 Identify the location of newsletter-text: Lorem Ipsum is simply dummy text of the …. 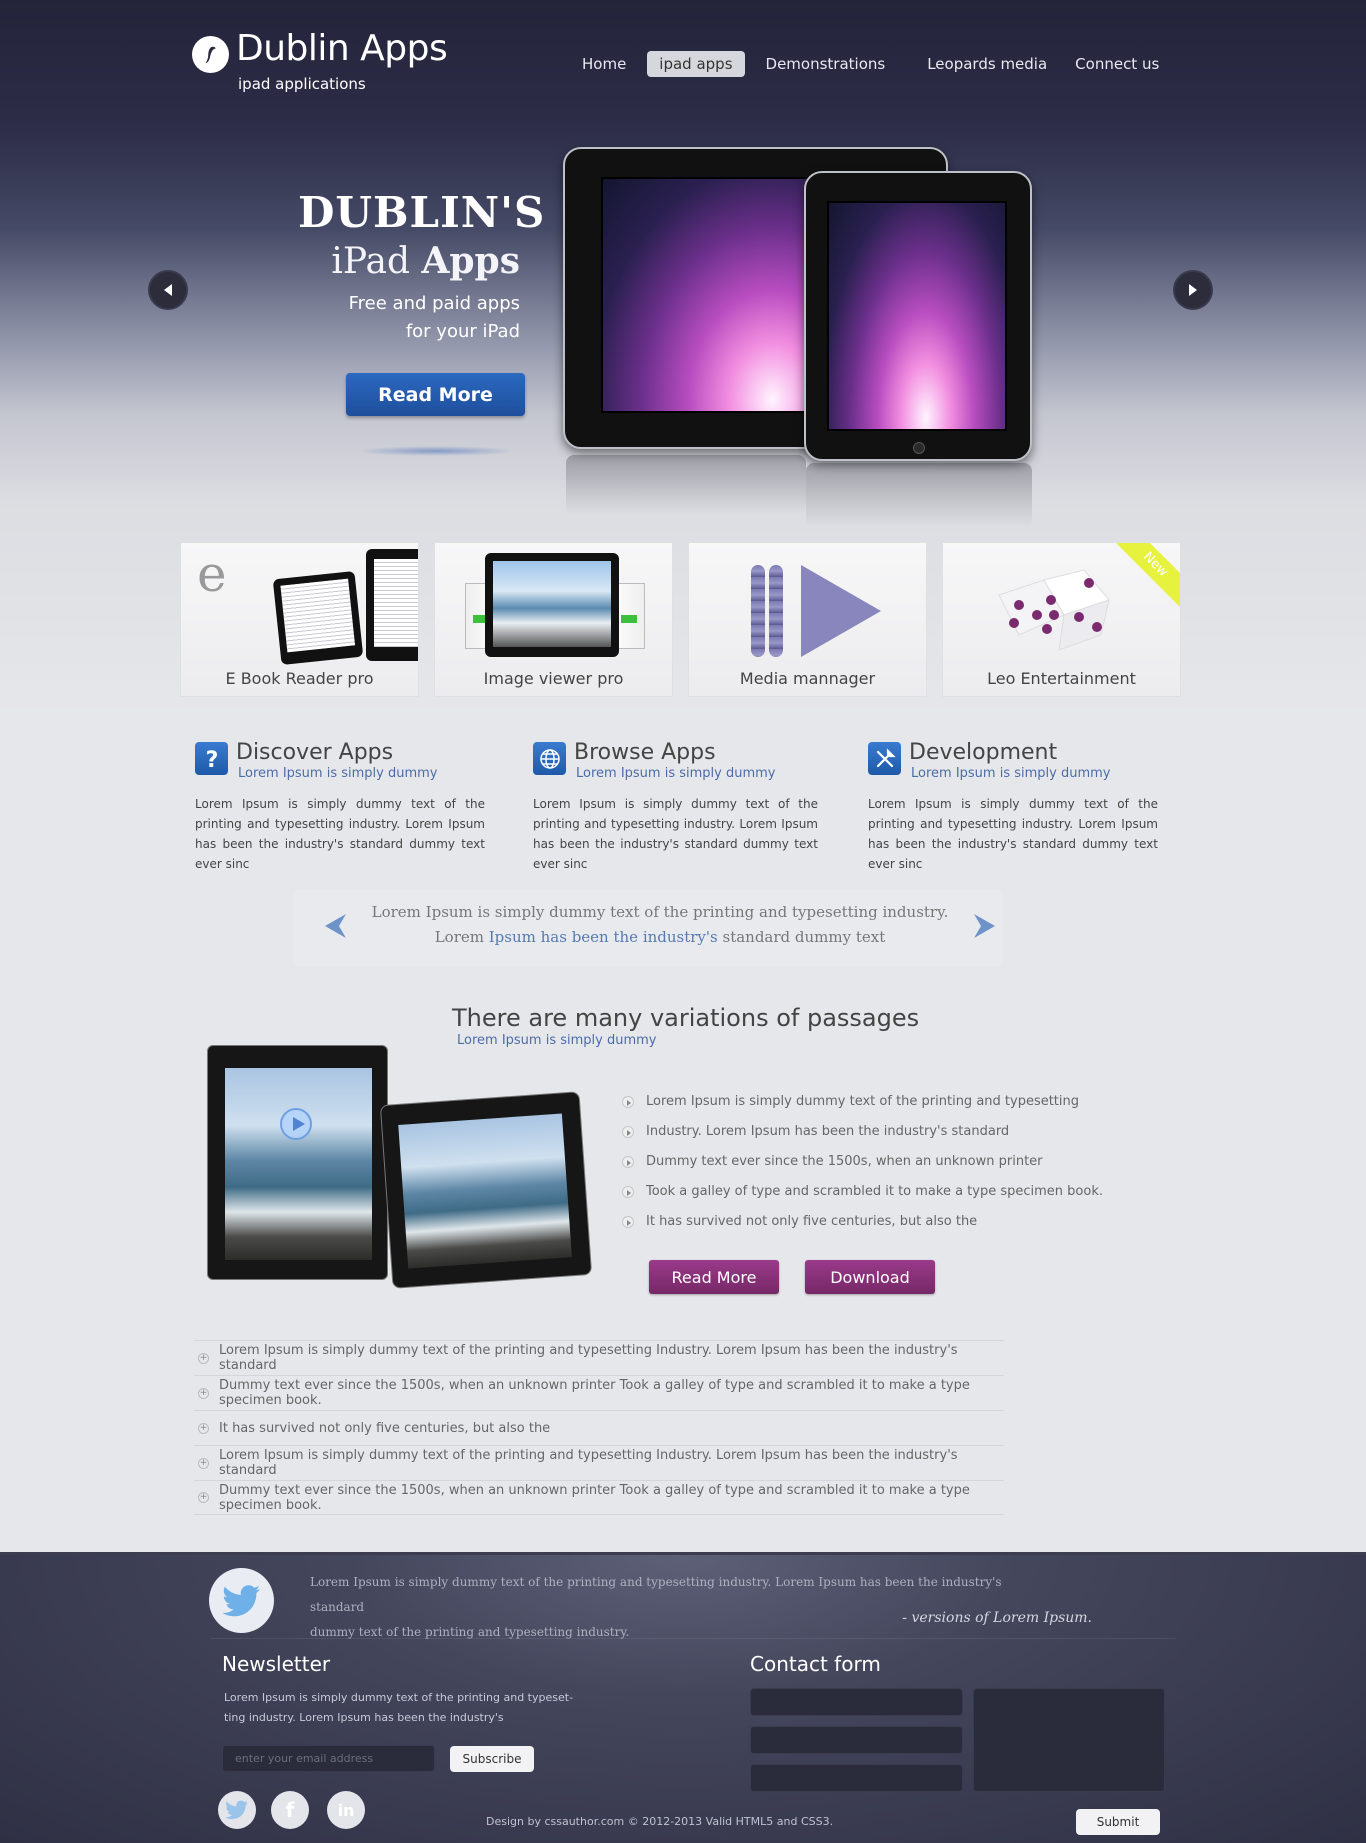
(404, 1708).